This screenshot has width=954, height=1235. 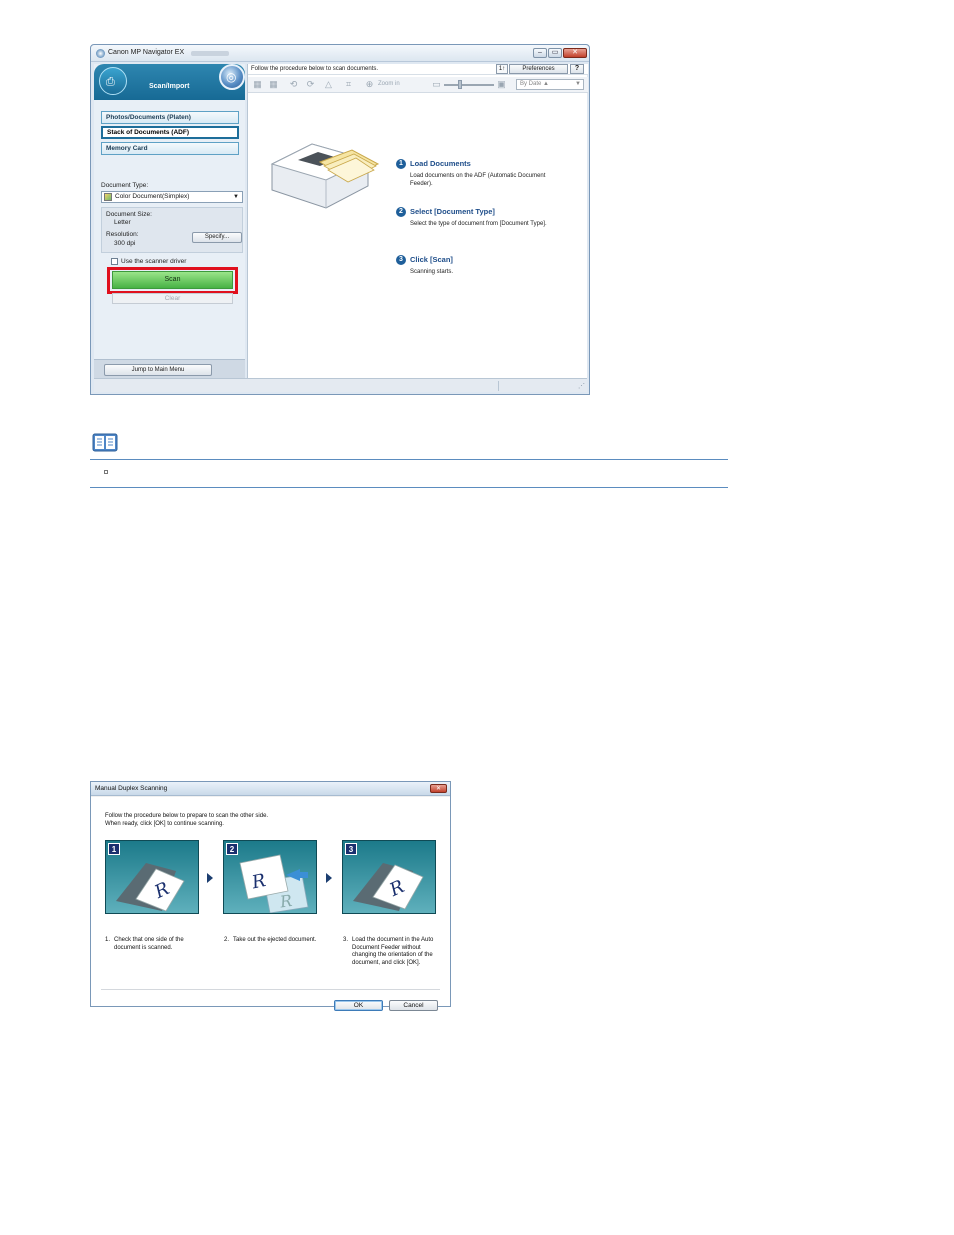 What do you see at coordinates (340, 385) in the screenshot?
I see `status-bar: ⋰` at bounding box center [340, 385].